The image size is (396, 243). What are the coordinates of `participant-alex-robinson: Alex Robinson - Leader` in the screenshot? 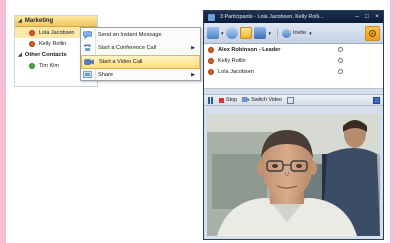 It's located at (293, 49).